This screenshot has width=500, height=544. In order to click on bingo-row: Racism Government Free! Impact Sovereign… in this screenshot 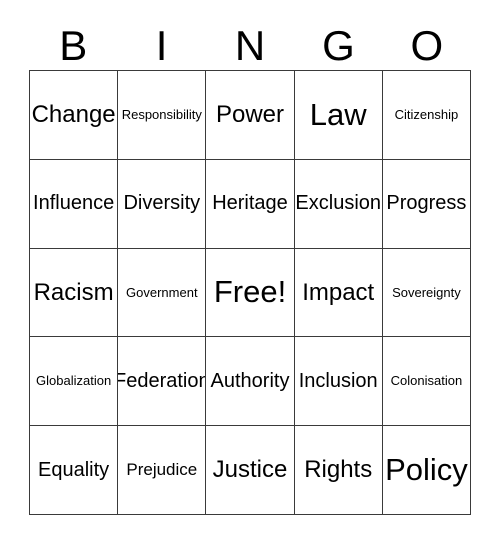, I will do `click(251, 293)`.